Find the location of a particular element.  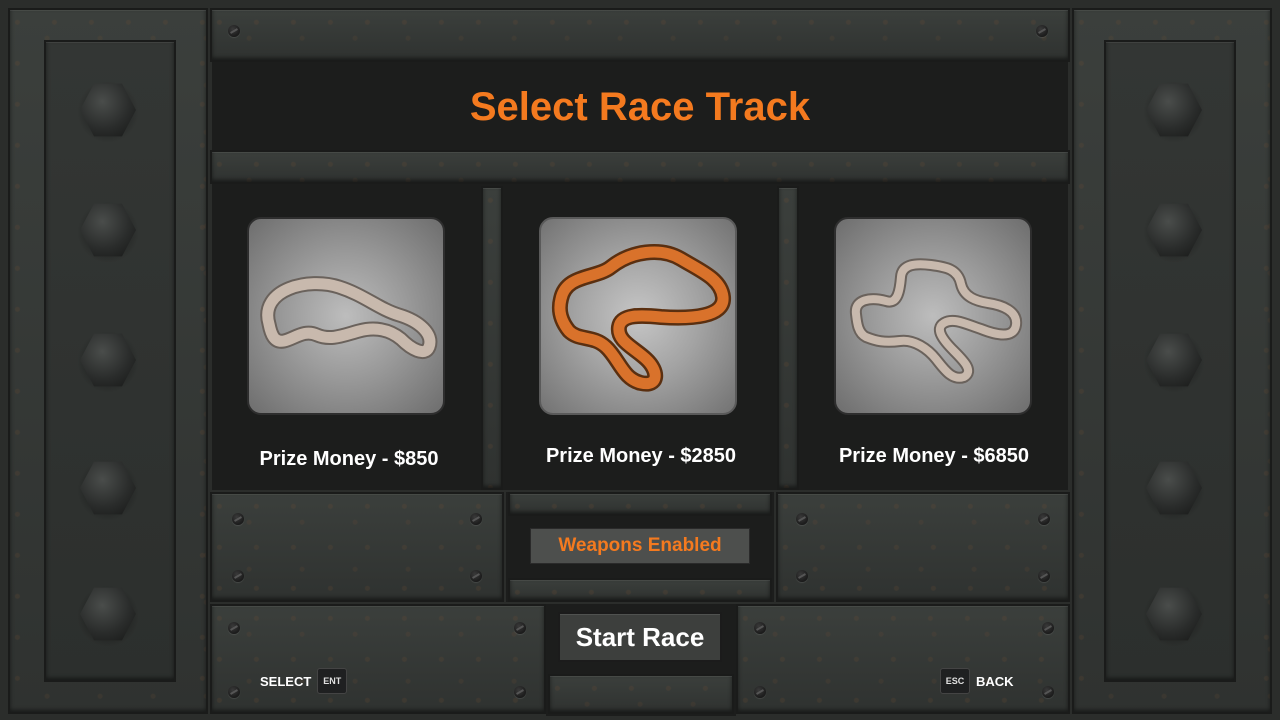

escape-key-icon: ESC is located at coordinates (955, 681).